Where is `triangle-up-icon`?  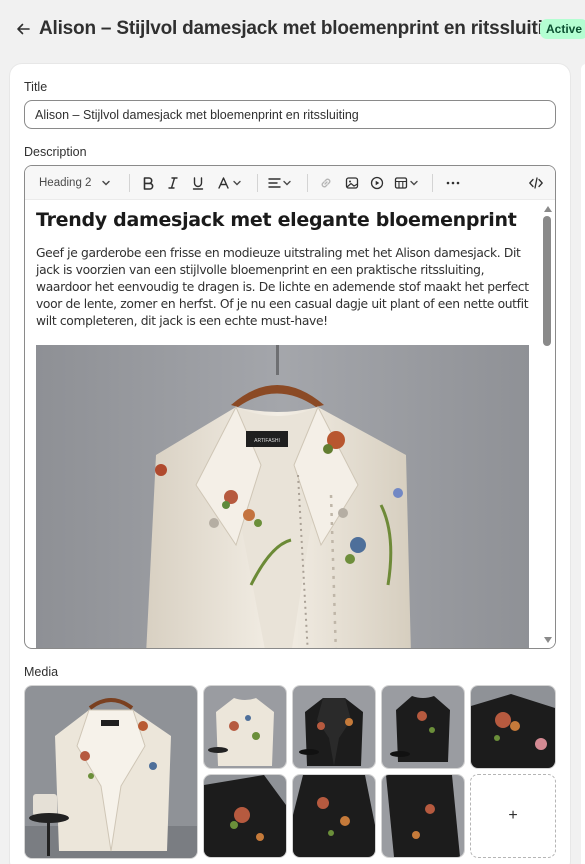 triangle-up-icon is located at coordinates (547, 208).